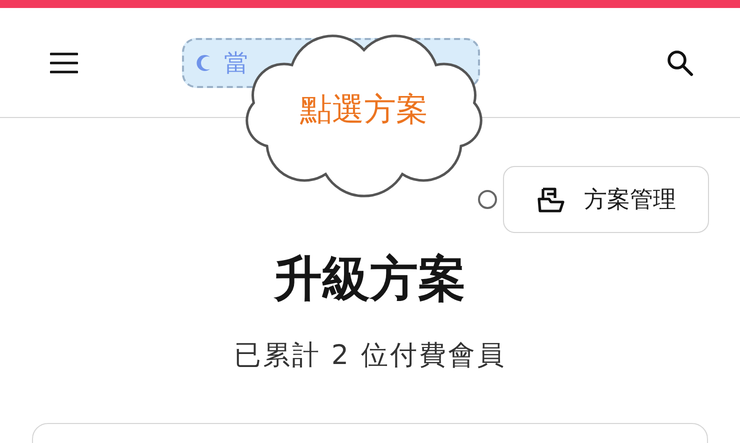 The height and width of the screenshot is (443, 740). What do you see at coordinates (606, 199) in the screenshot?
I see `plan-management-button: 方案管理` at bounding box center [606, 199].